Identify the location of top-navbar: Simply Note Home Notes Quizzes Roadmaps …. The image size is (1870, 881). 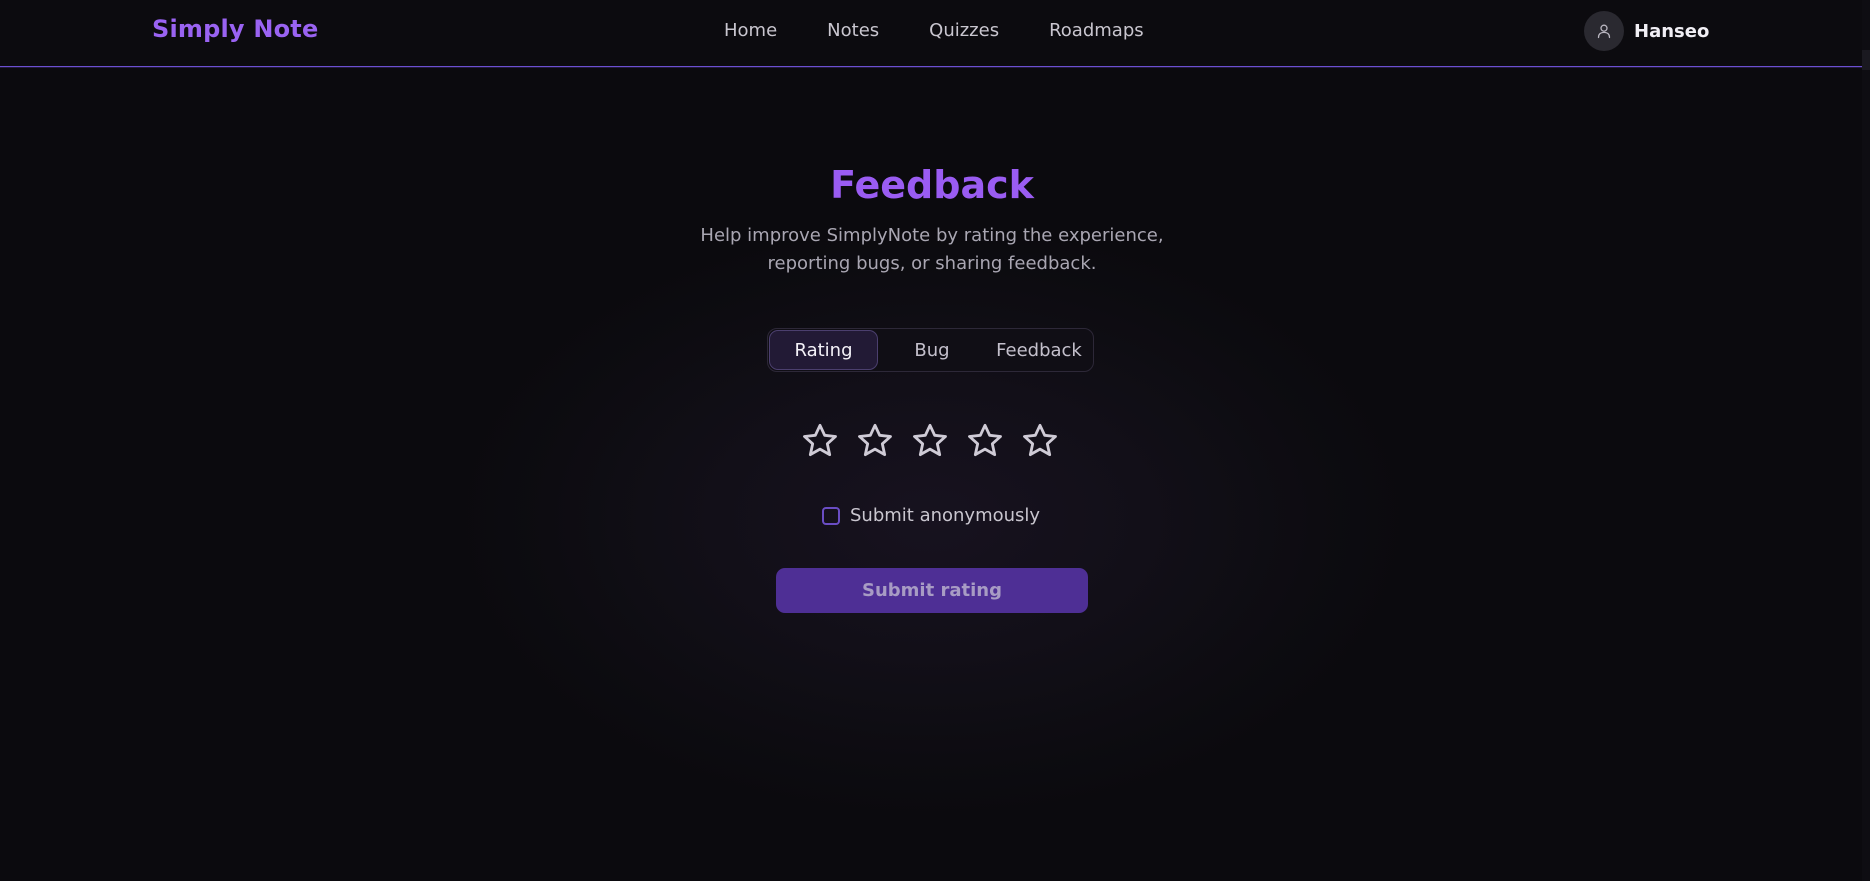
(935, 33).